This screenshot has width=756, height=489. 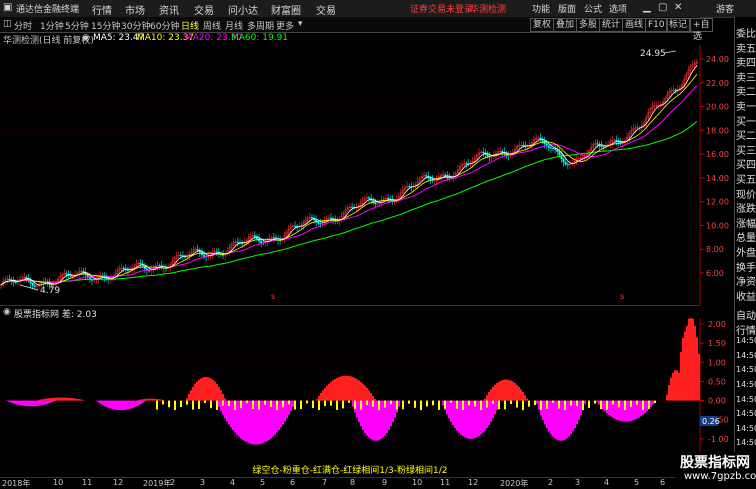 What do you see at coordinates (656, 25) in the screenshot?
I see `f10-button: F10` at bounding box center [656, 25].